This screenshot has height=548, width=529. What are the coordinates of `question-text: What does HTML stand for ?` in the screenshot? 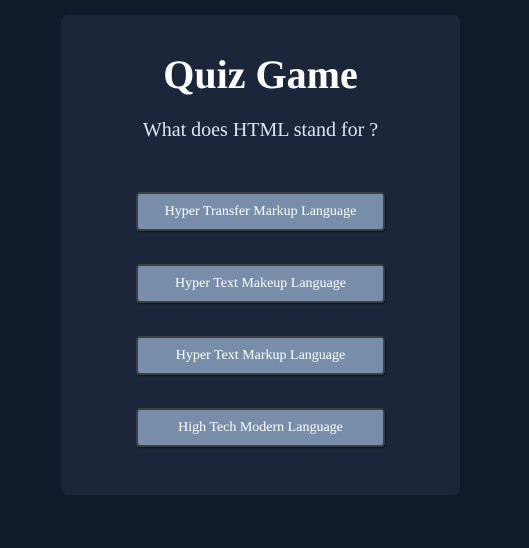 It's located at (260, 130).